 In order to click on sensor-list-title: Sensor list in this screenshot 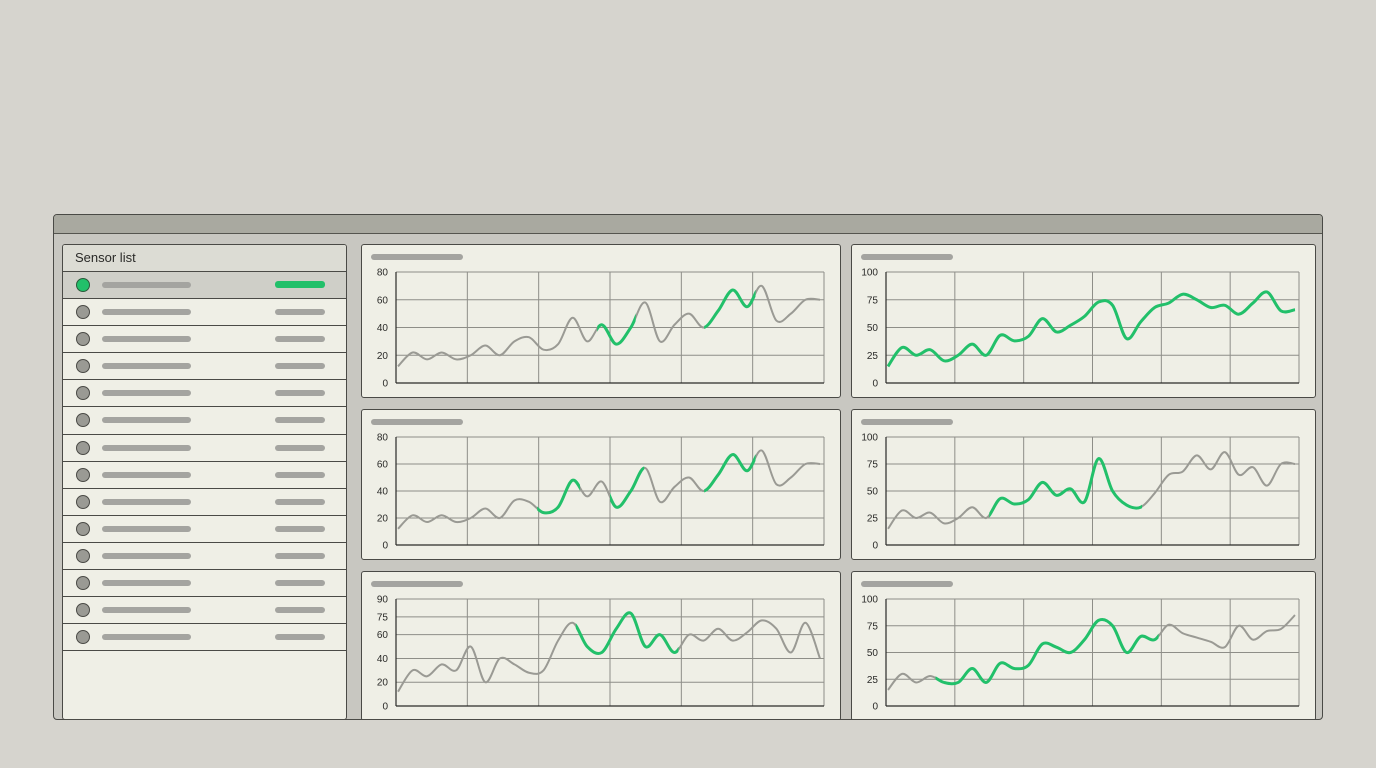, I will do `click(204, 258)`.